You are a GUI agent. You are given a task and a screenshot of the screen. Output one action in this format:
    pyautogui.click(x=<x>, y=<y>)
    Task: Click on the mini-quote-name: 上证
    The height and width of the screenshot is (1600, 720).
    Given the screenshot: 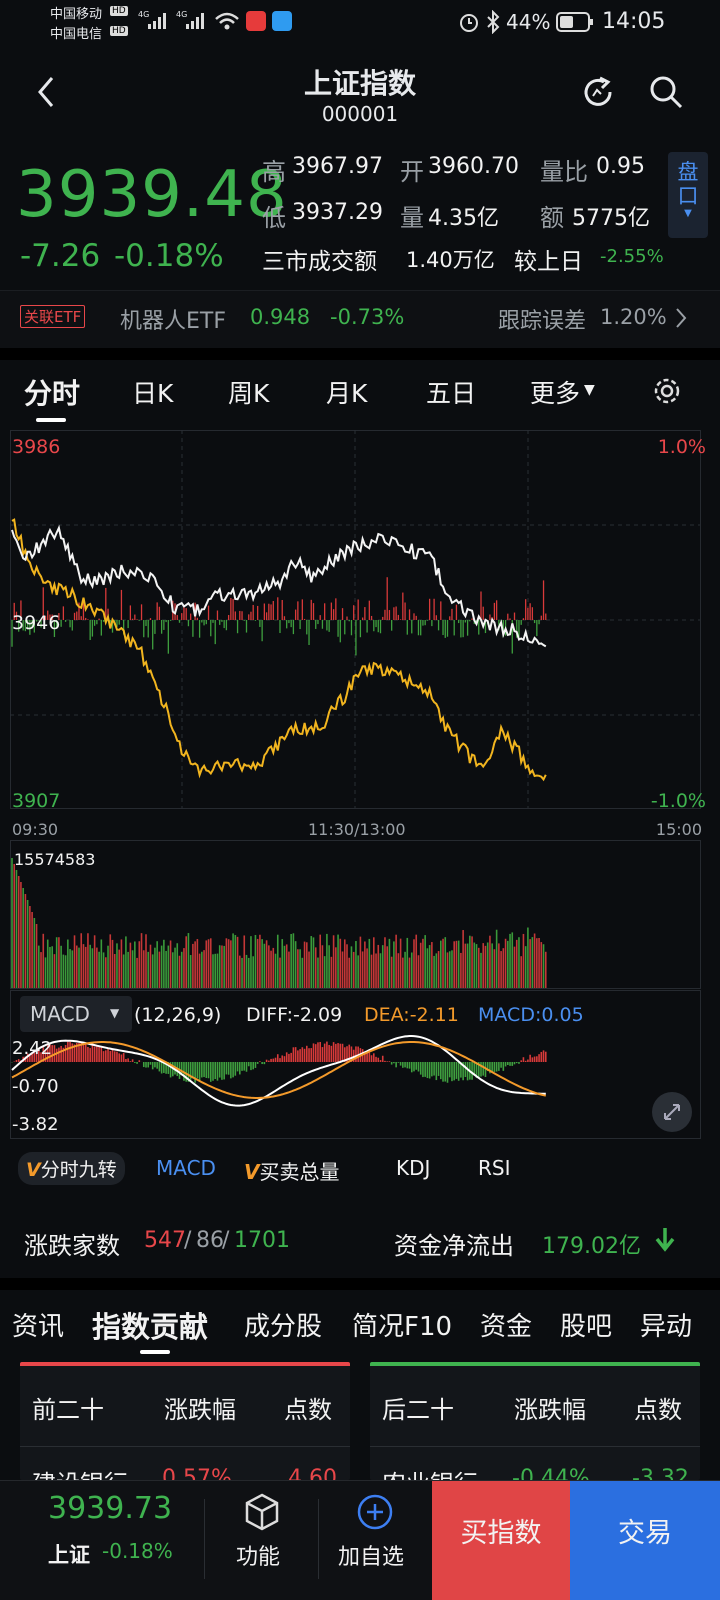 What is the action you would take?
    pyautogui.click(x=69, y=1555)
    